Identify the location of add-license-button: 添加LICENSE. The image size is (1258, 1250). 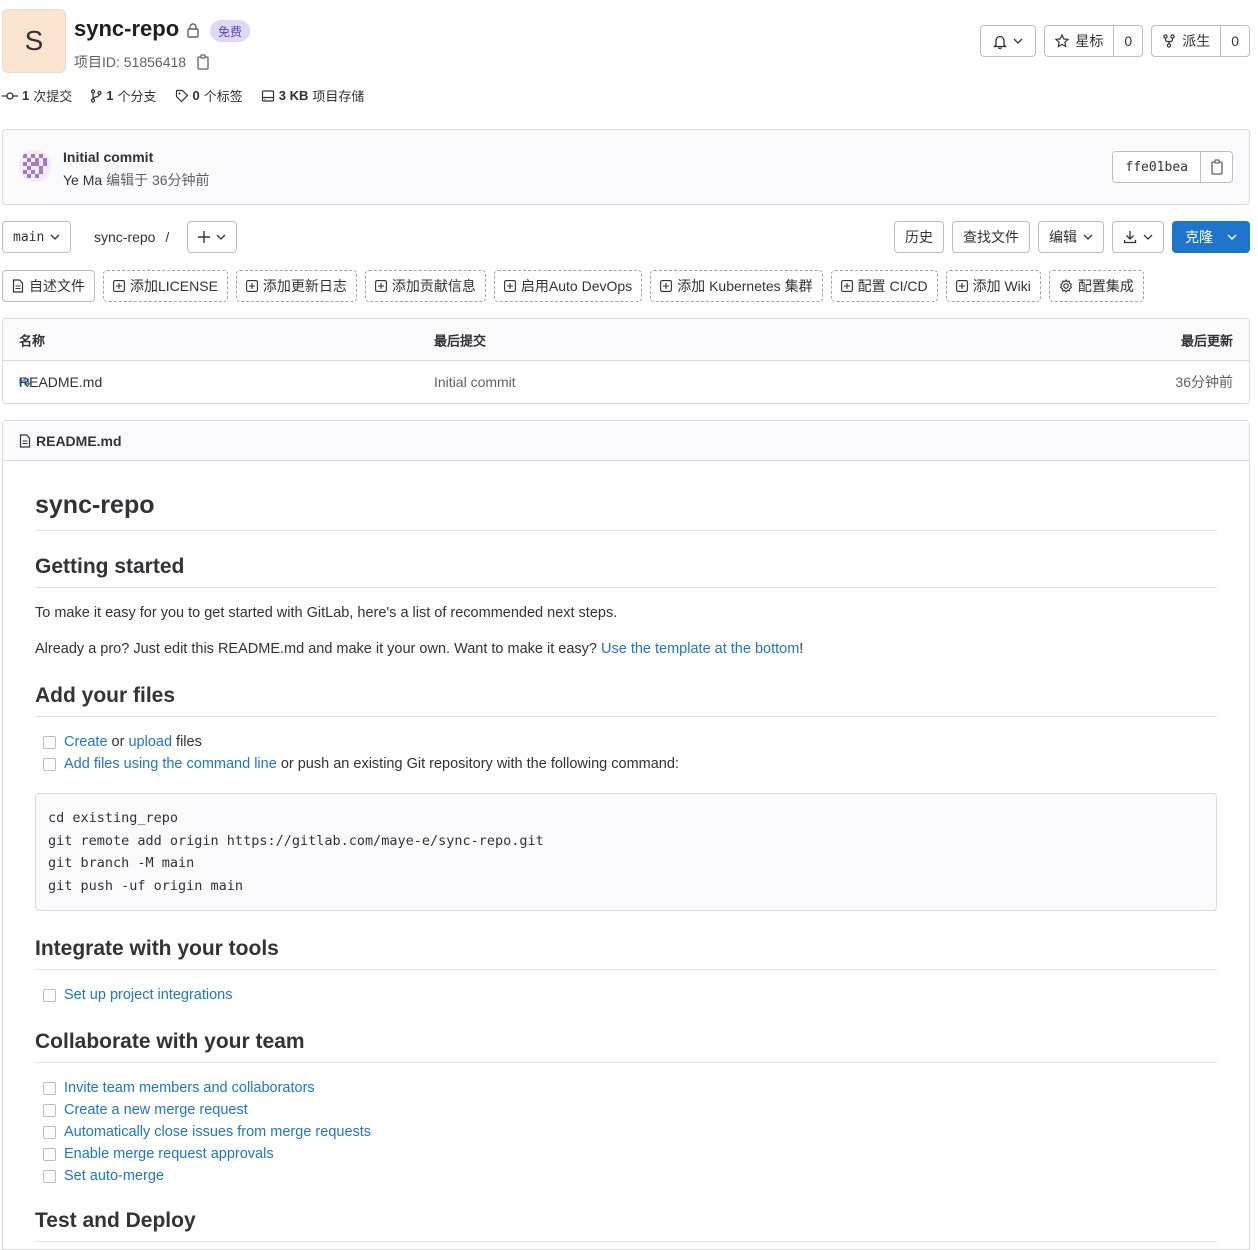
(165, 286).